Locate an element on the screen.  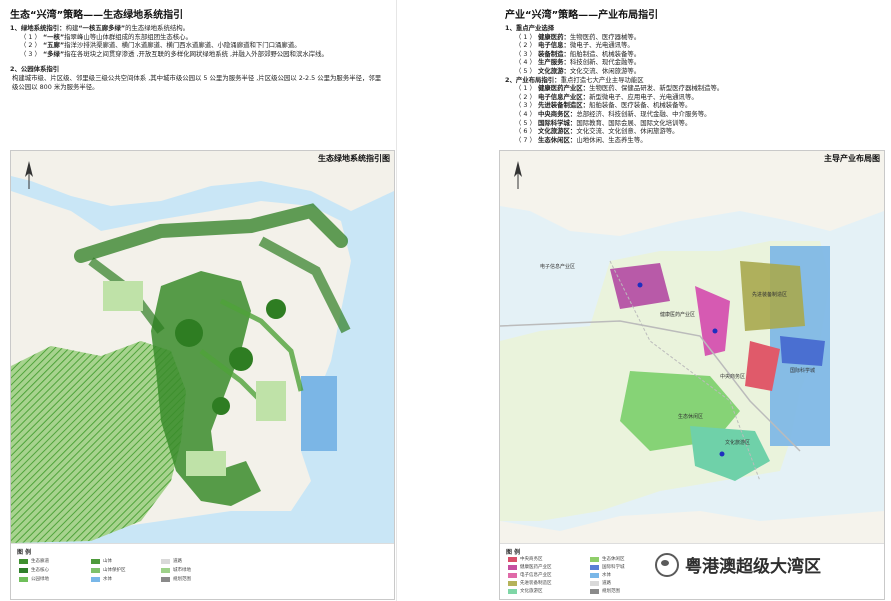
eco-item-keyword: “五廊” is located at coordinates (53, 45).